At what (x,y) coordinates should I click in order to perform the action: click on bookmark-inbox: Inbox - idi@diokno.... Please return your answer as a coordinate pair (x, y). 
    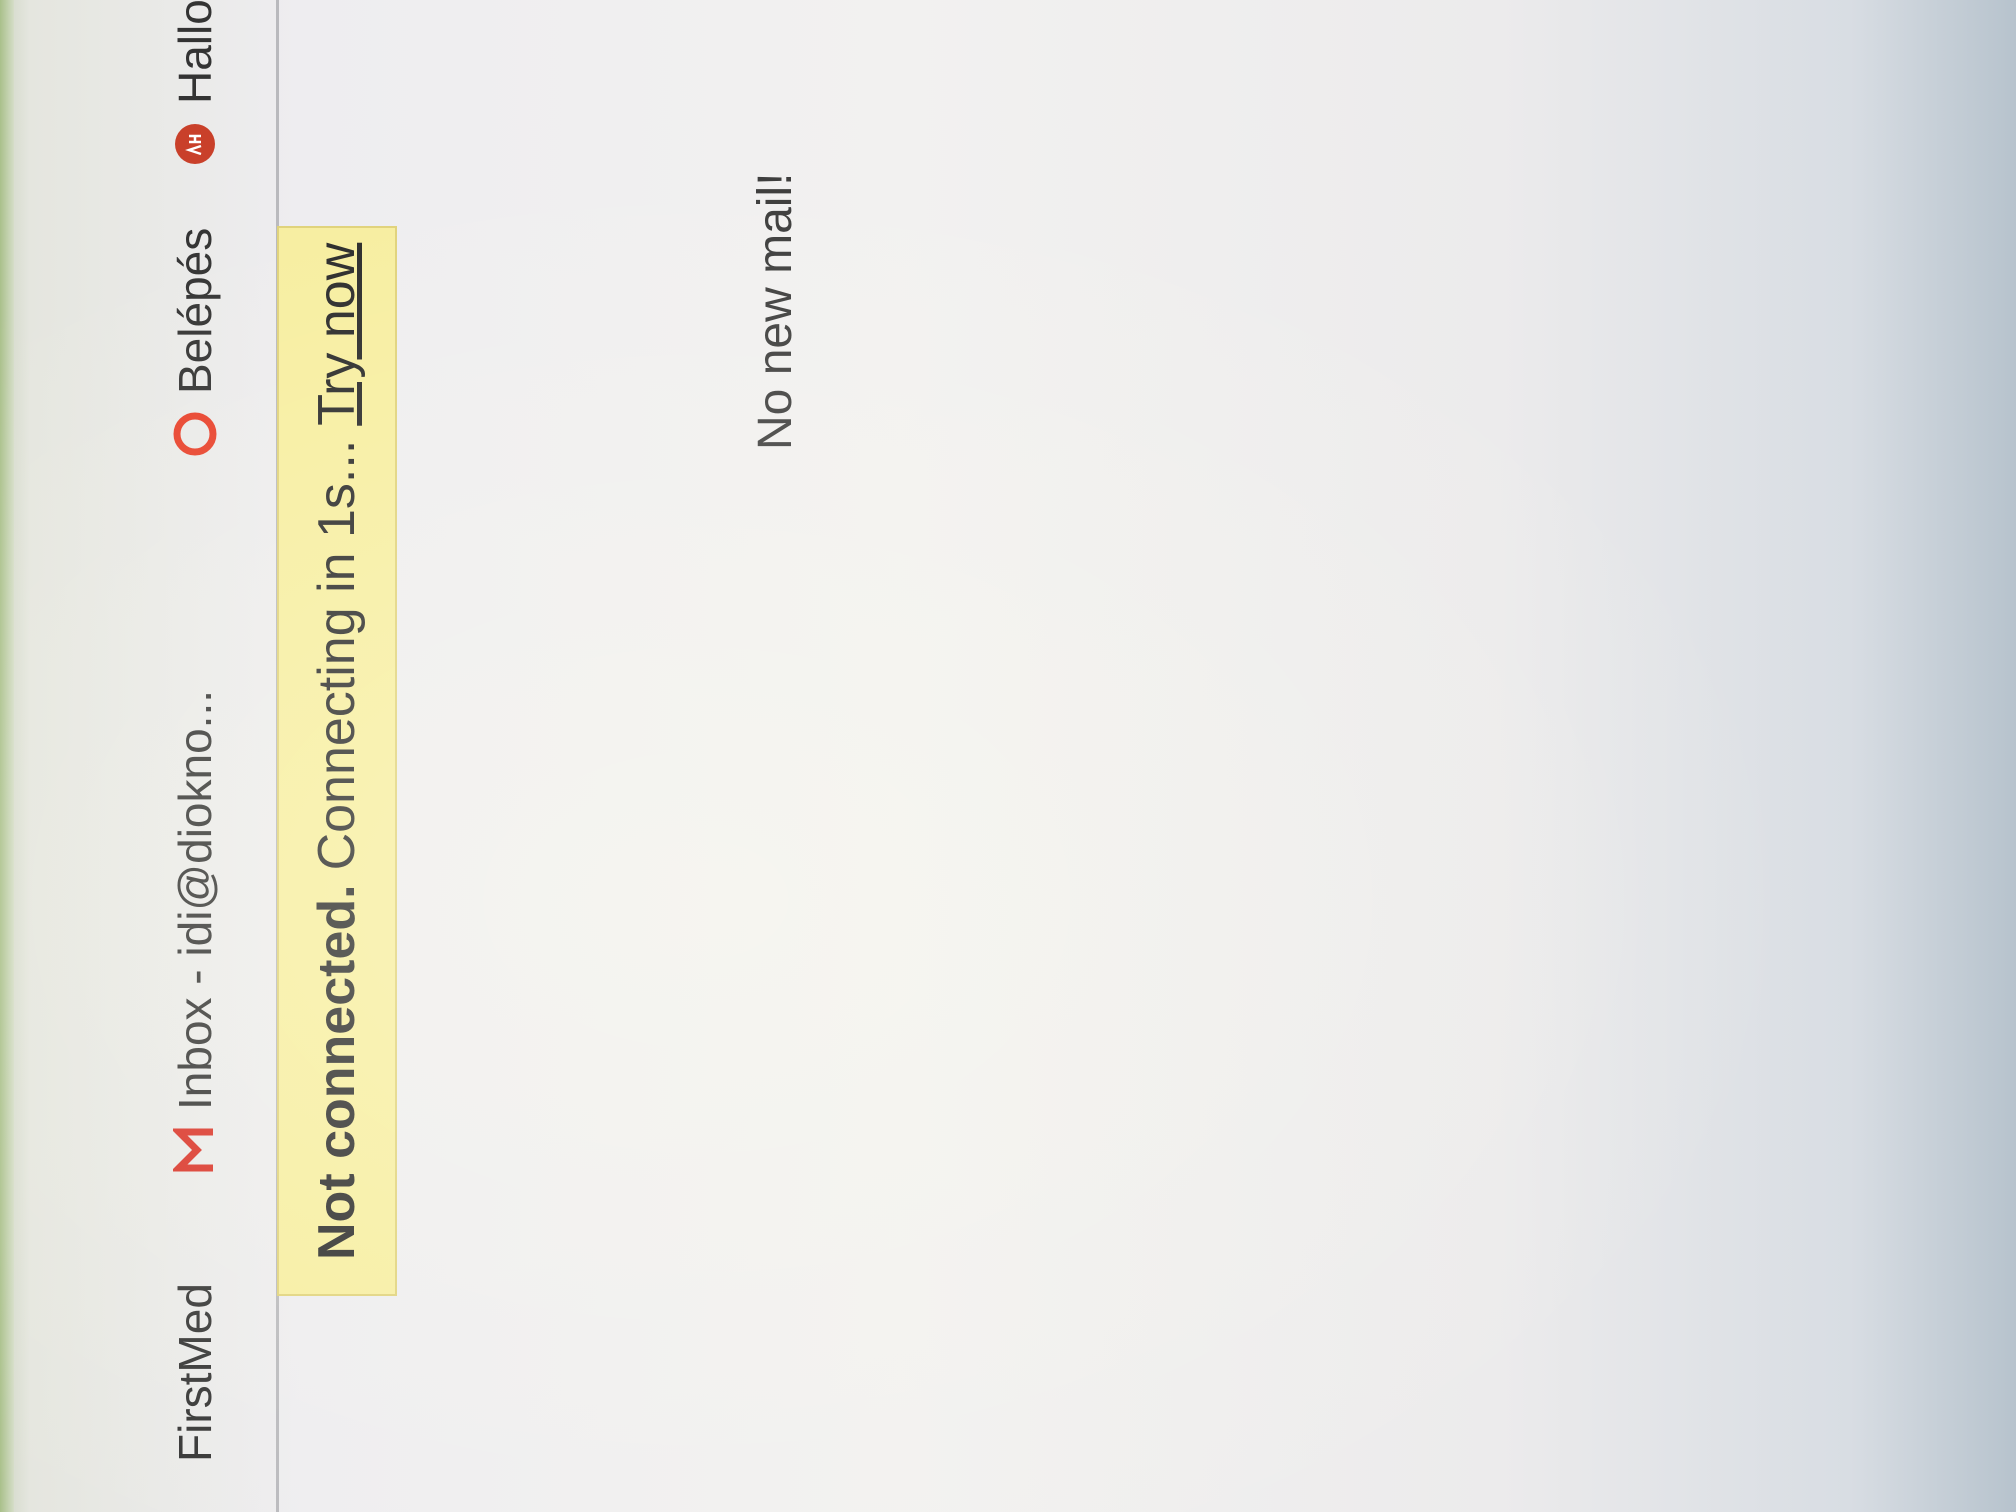
    Looking at the image, I should click on (195, 931).